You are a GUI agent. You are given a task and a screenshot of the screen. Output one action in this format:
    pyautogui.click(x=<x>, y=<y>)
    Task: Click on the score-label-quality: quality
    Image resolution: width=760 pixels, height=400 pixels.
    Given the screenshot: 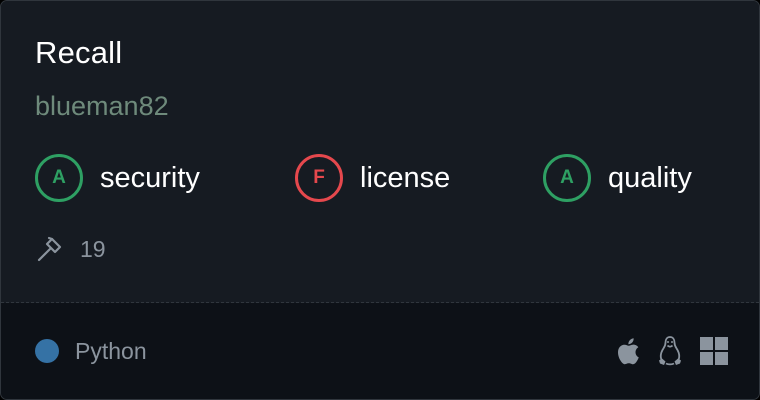 What is the action you would take?
    pyautogui.click(x=650, y=178)
    